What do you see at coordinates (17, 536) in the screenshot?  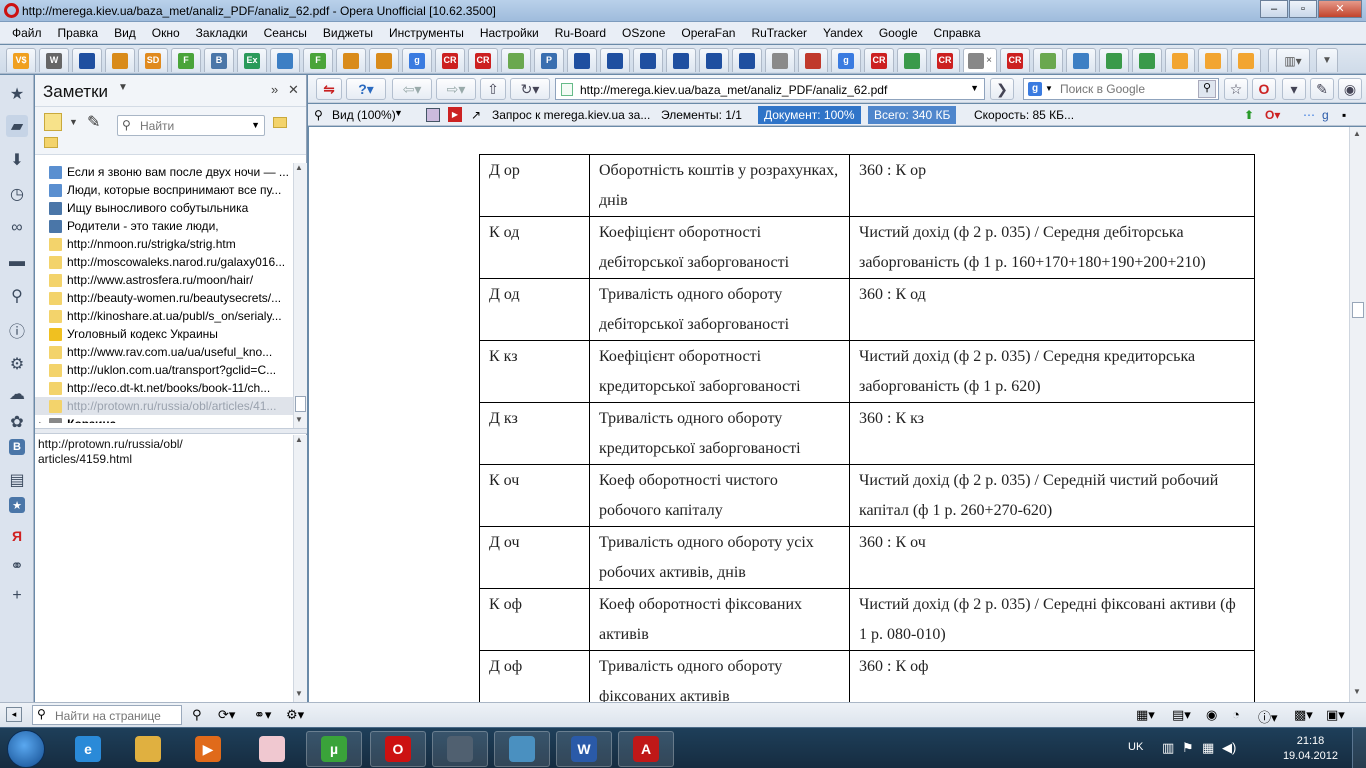 I see `yandex-panel-icon: Я` at bounding box center [17, 536].